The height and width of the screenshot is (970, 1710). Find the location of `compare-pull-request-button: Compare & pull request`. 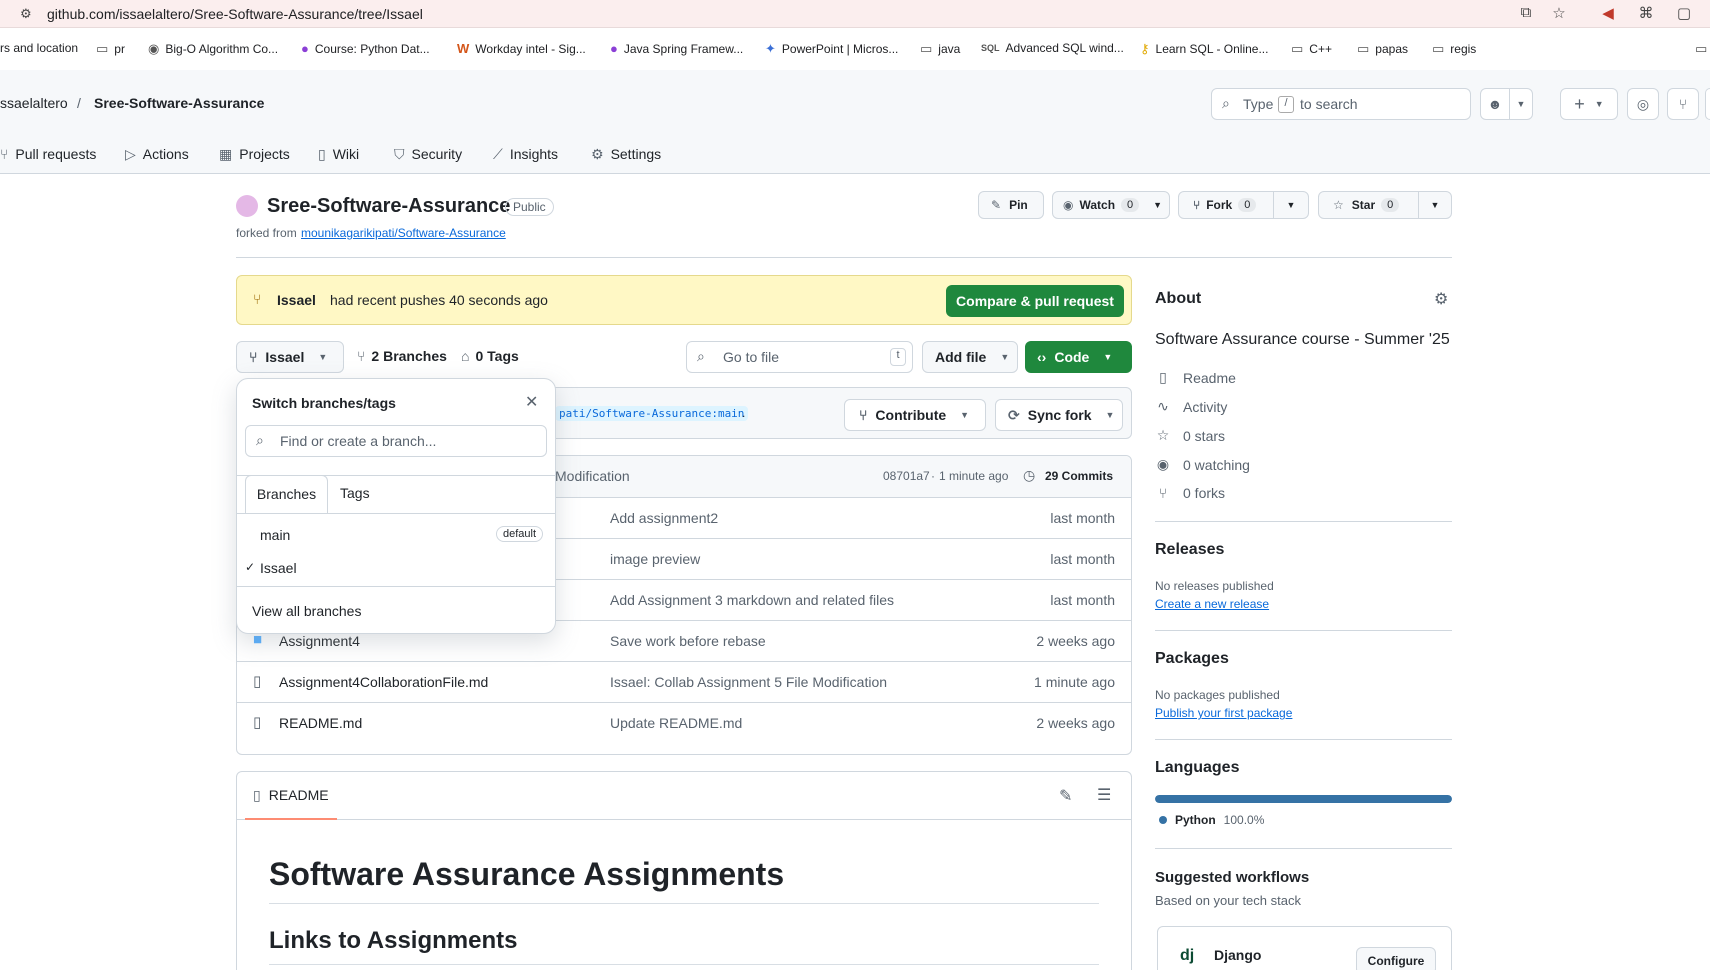

compare-pull-request-button: Compare & pull request is located at coordinates (1035, 301).